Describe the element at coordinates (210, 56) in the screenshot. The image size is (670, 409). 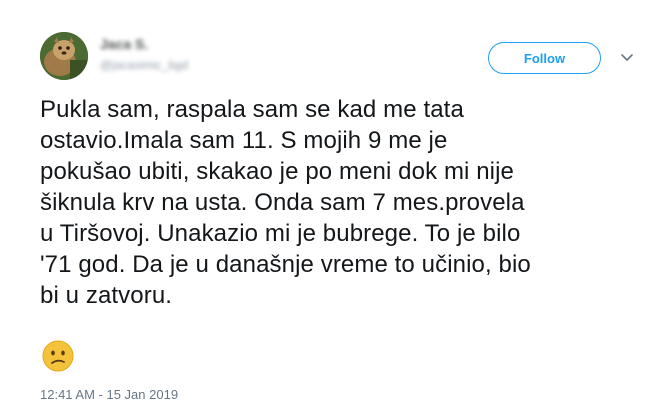
I see `user-name-block: Jaca S. @jacasimic_bgd` at that location.